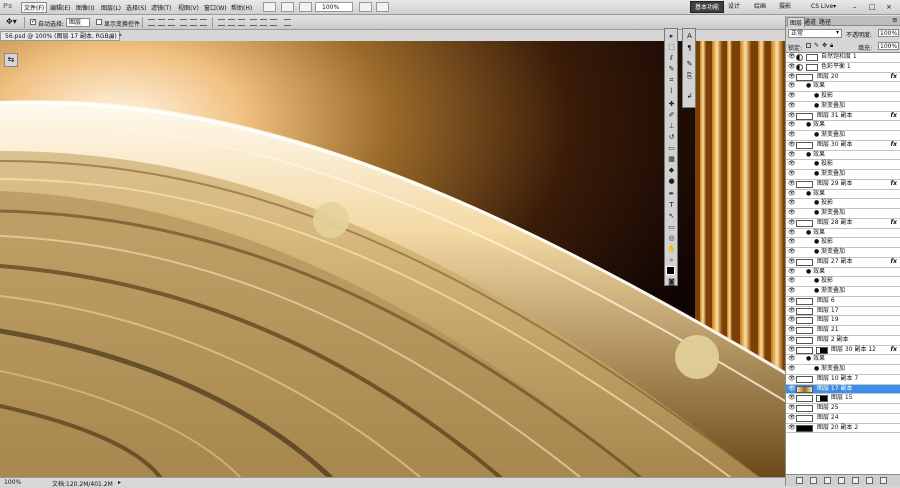 This screenshot has width=900, height=488. I want to click on quick-select-tool-icon: ✎, so click(671, 69).